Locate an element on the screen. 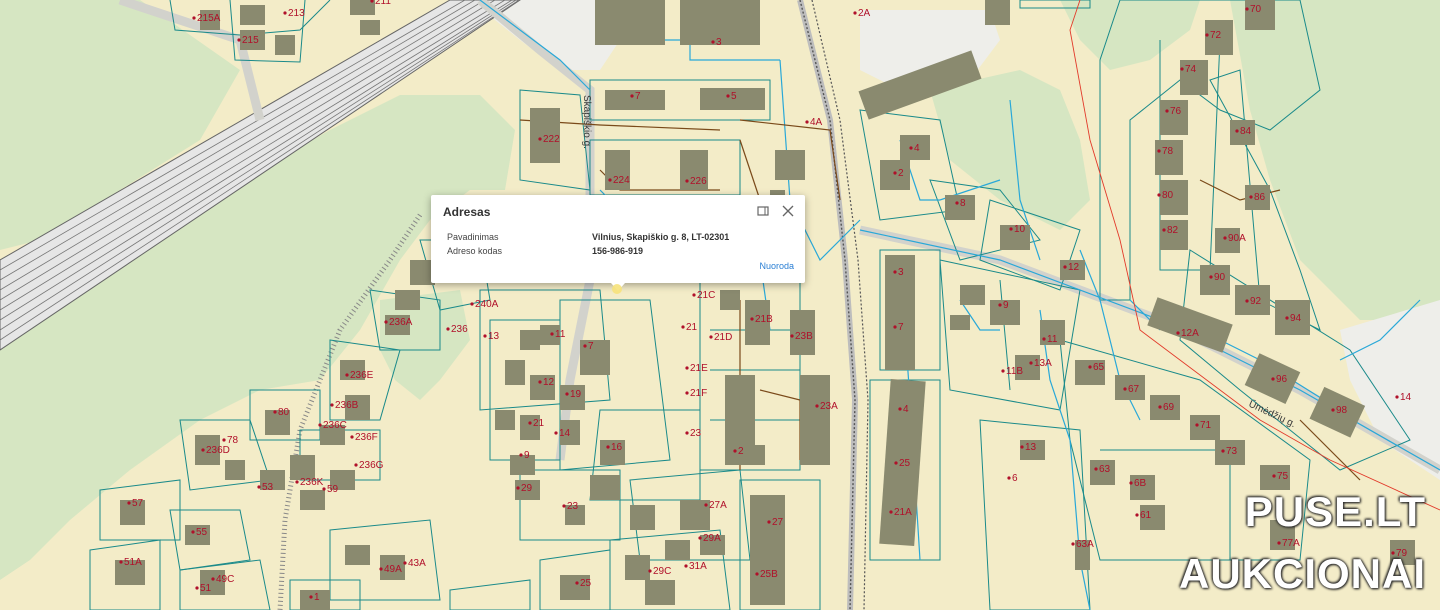  nuoroda-link: Nuoroda is located at coordinates (776, 266).